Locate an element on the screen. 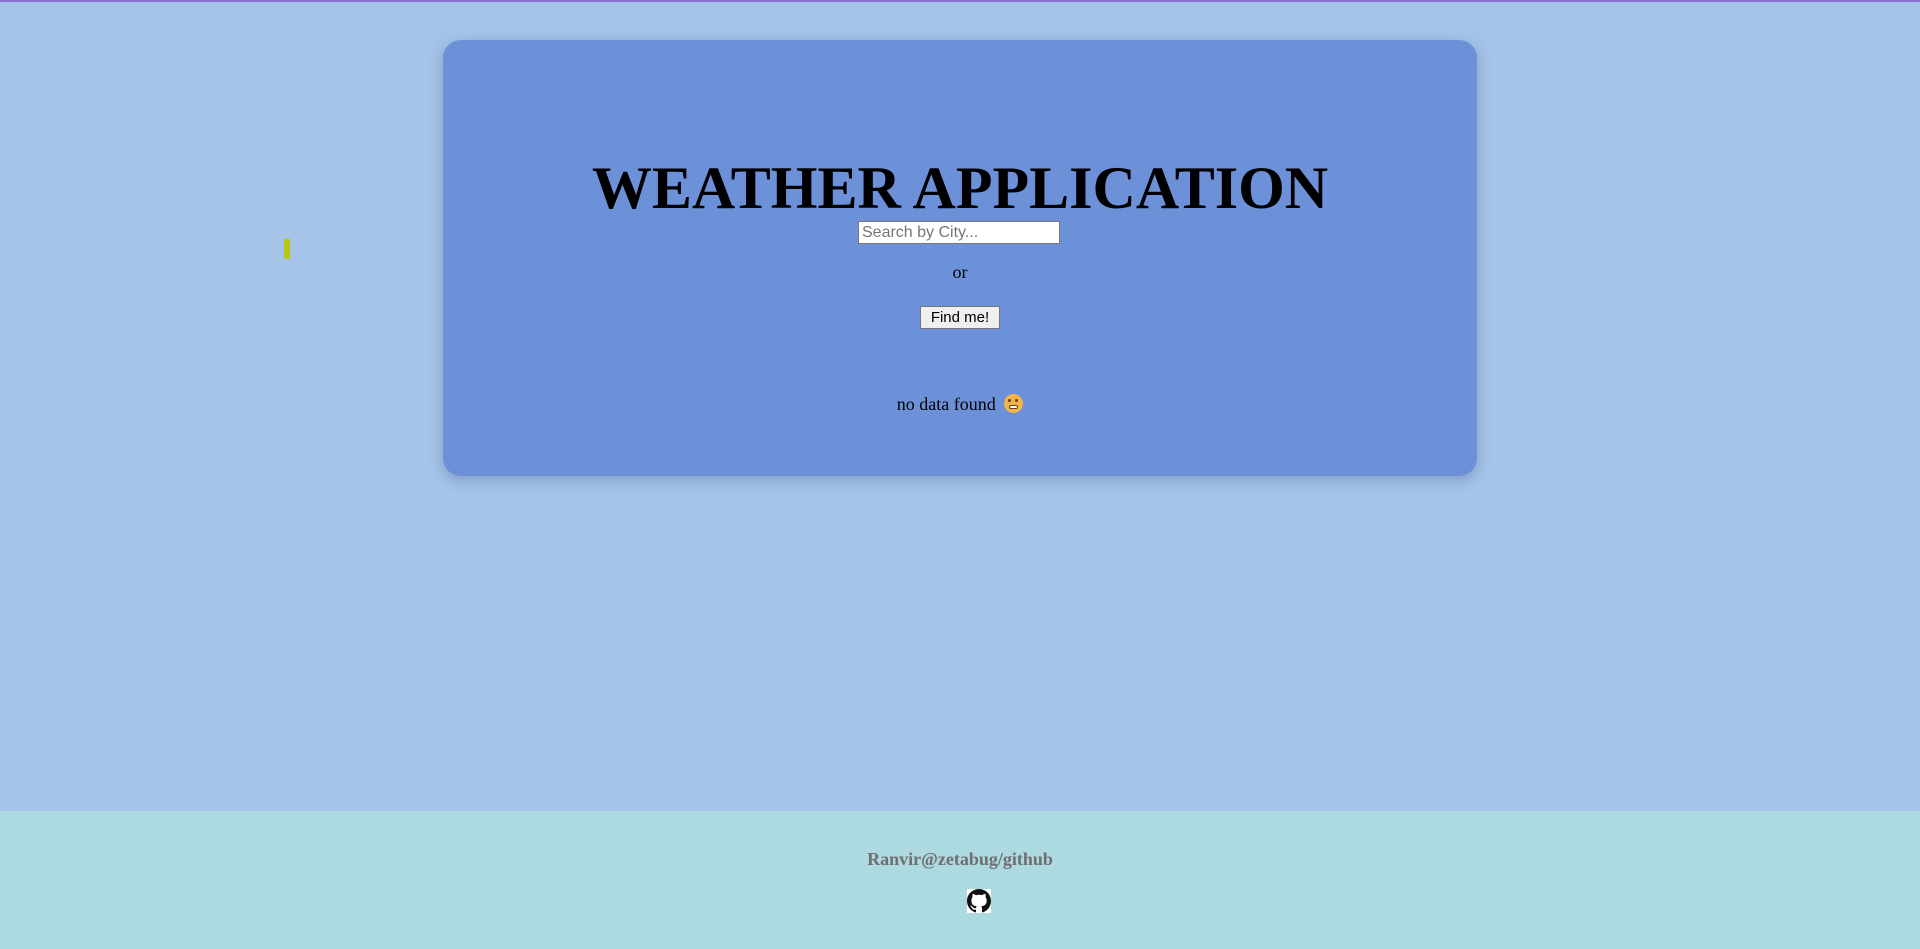 The width and height of the screenshot is (1920, 949). app-title: WEATHER APPLICATION is located at coordinates (960, 188).